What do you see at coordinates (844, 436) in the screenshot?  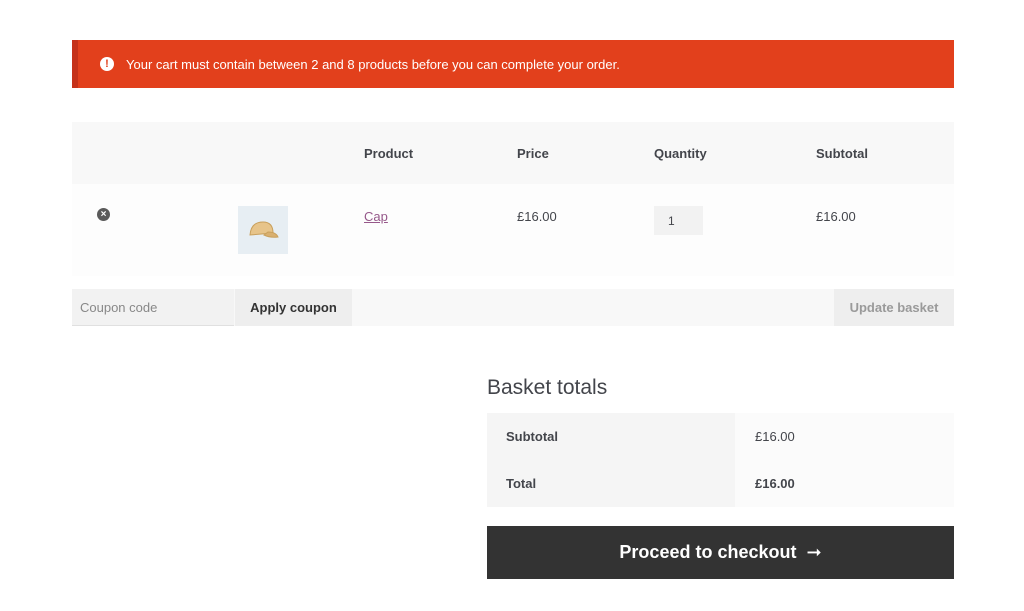 I see `subtotal-value: £16.00` at bounding box center [844, 436].